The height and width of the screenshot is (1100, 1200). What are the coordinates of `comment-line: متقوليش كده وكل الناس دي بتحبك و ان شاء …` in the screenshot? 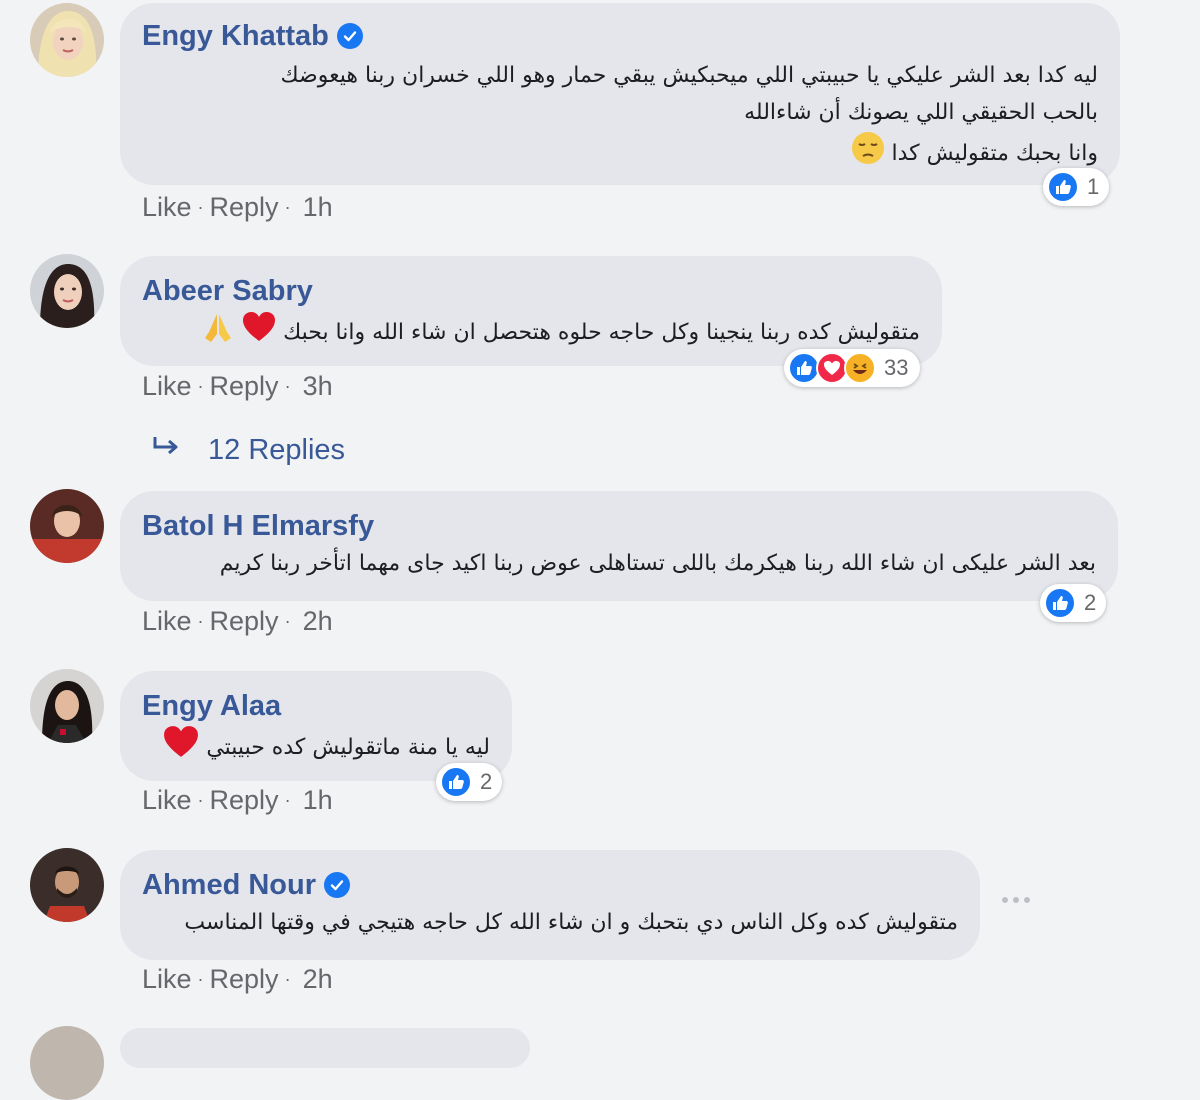 It's located at (571, 922).